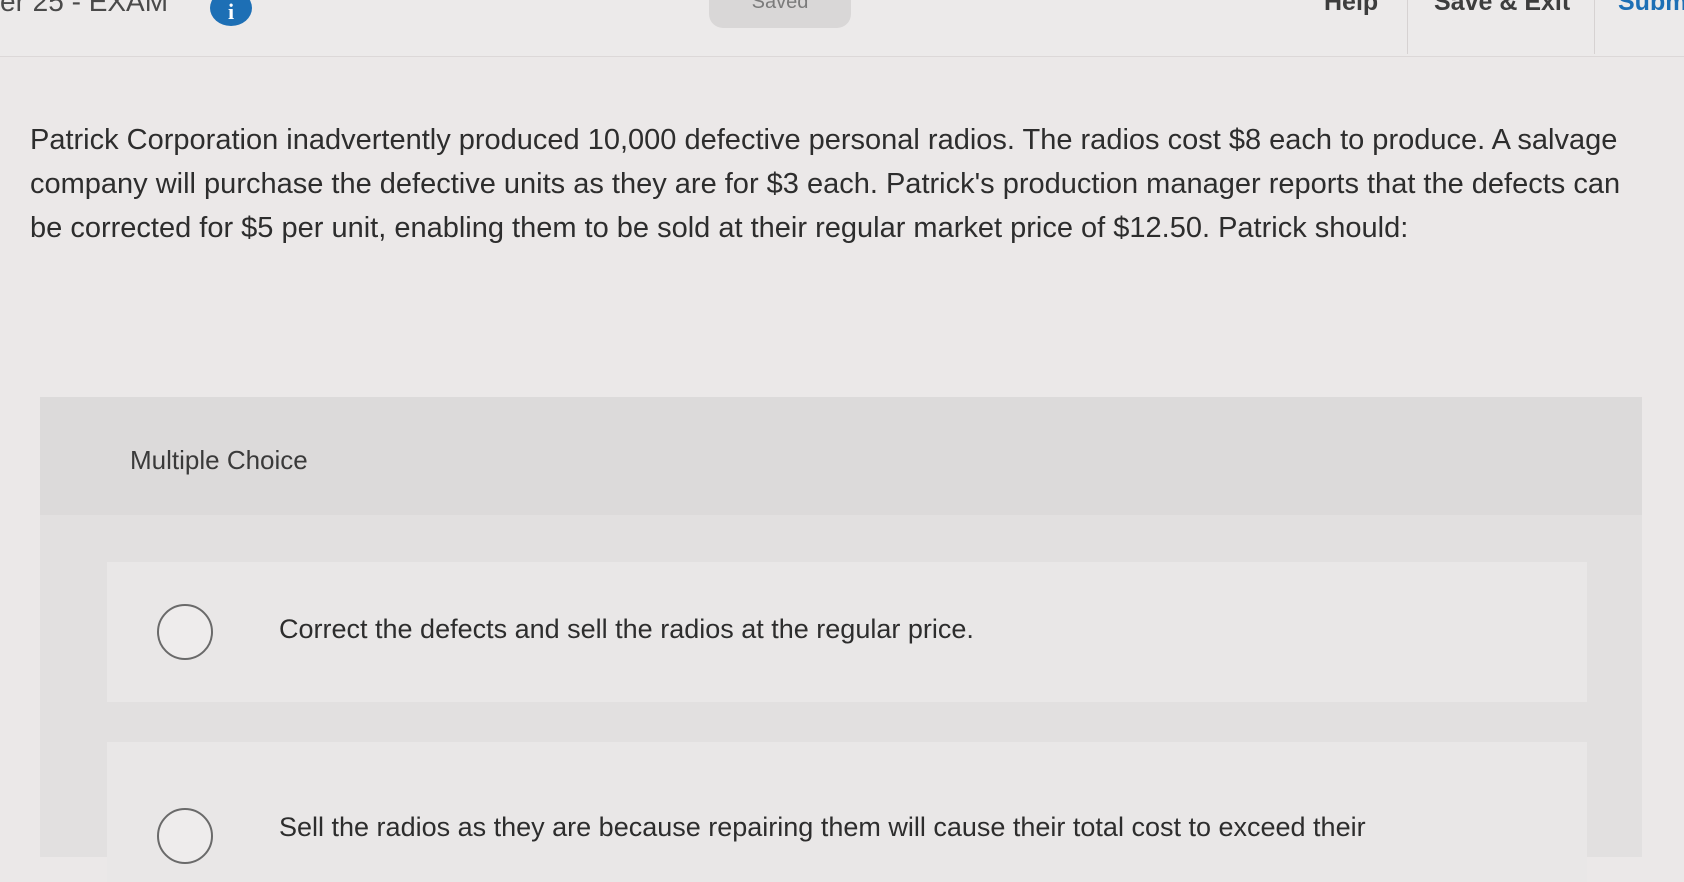  I want to click on help-button: Help, so click(1351, 8).